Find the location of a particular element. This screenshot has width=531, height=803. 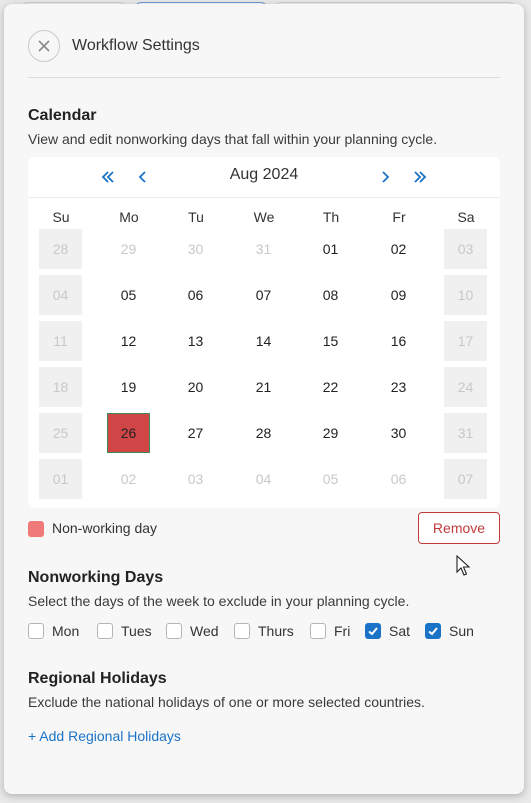

calendar-day: 17 is located at coordinates (465, 341).